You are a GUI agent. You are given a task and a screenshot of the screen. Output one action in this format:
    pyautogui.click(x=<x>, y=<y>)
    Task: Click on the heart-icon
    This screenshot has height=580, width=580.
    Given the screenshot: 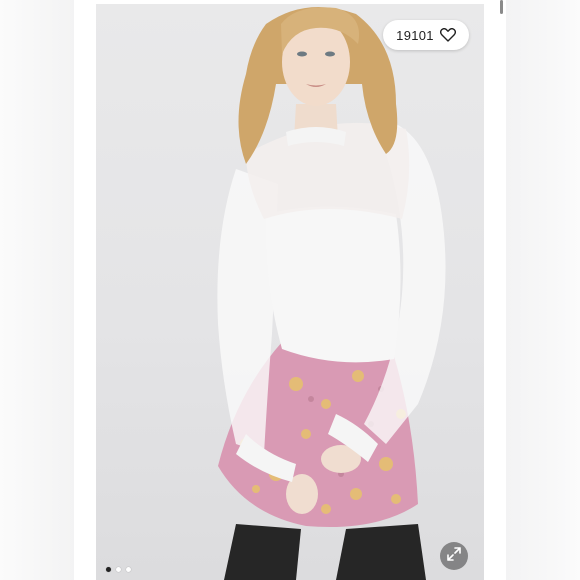 What is the action you would take?
    pyautogui.click(x=447, y=35)
    